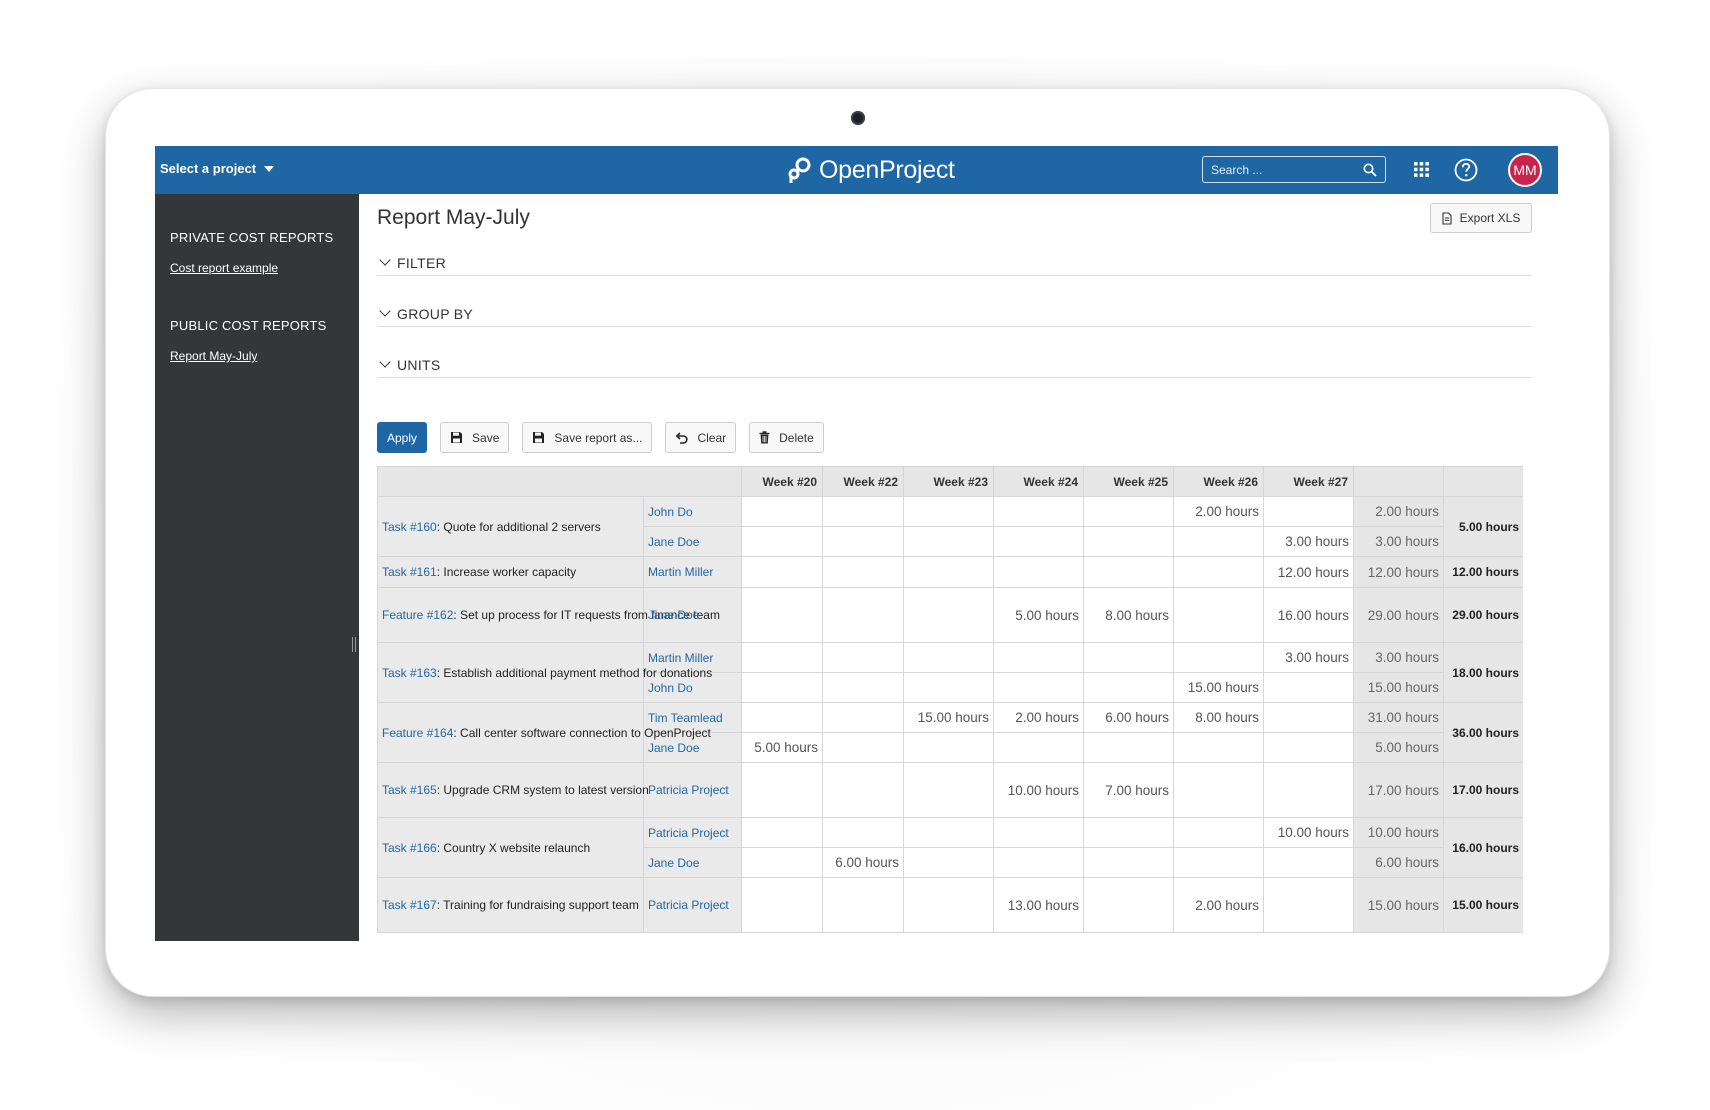 This screenshot has width=1710, height=1110. I want to click on apps-grid-icon, so click(1421, 169).